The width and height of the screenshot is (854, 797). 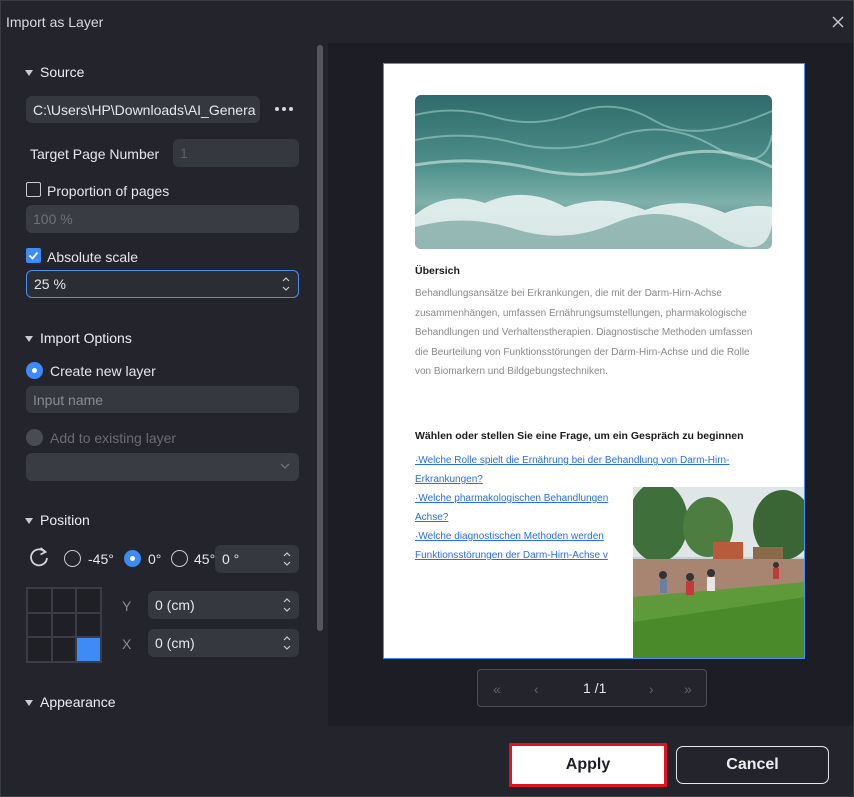 What do you see at coordinates (57, 520) in the screenshot?
I see `position-header: Position` at bounding box center [57, 520].